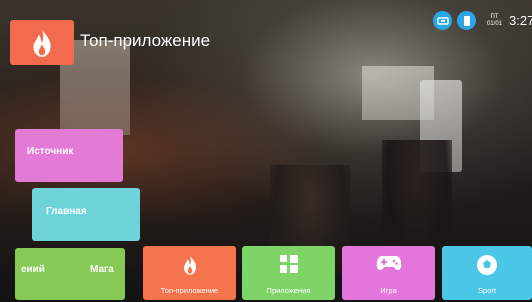 The width and height of the screenshot is (532, 302). I want to click on source-label: Источник, so click(50, 151).